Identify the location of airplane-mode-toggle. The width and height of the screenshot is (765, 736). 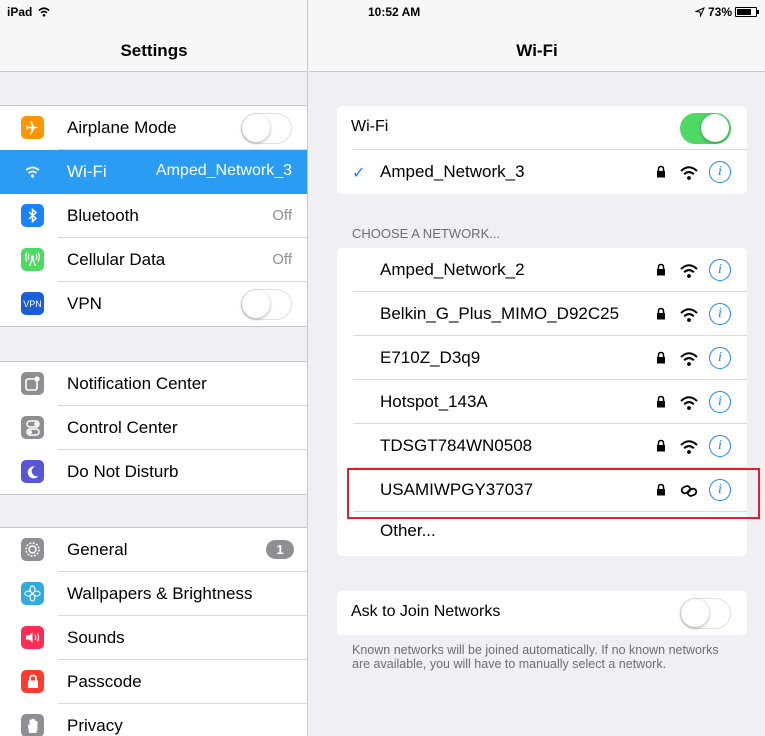
(266, 128).